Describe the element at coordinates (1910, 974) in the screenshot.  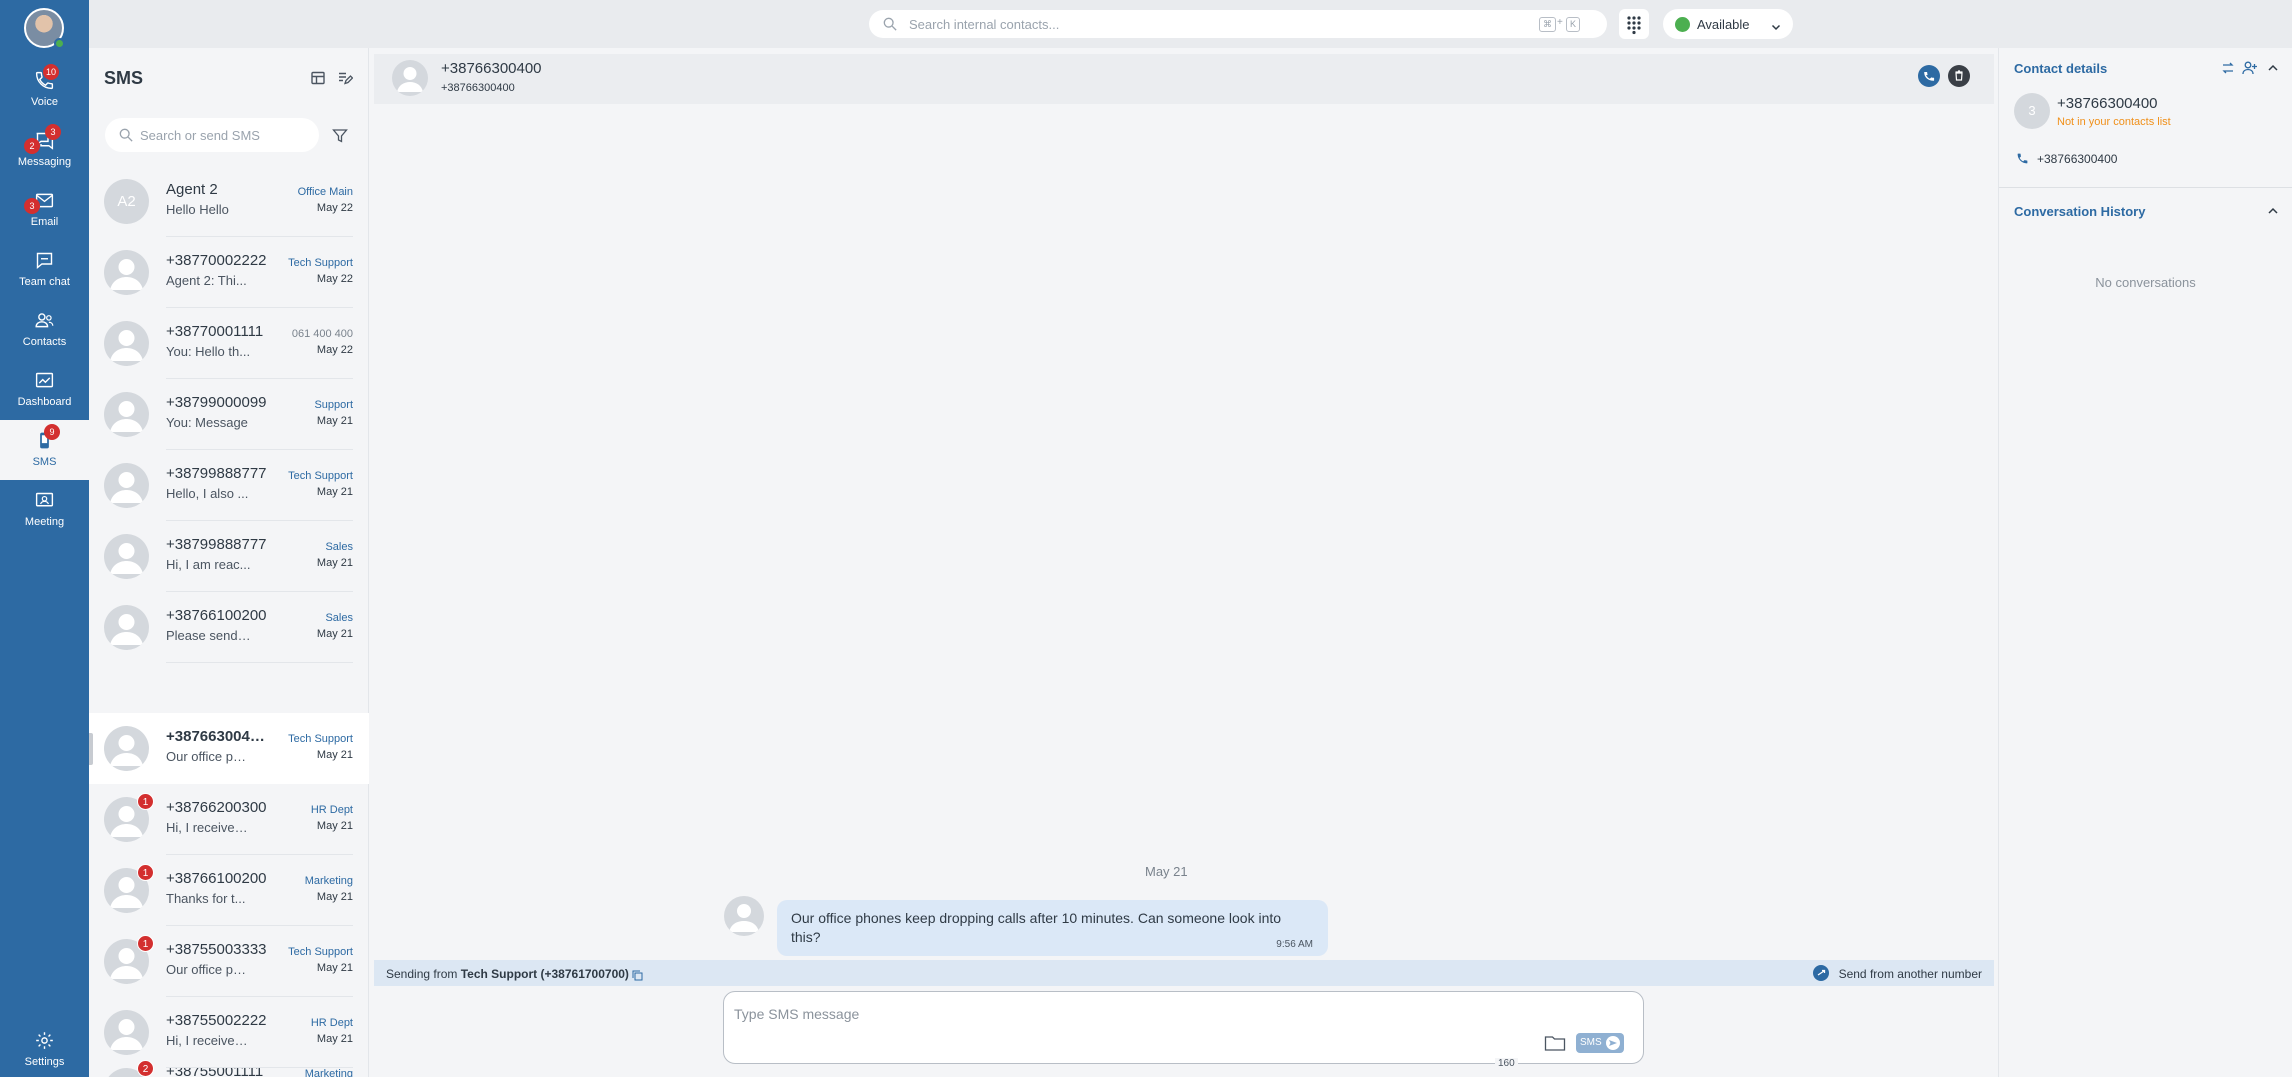
I see `send-from-another-number-link: Send from another number` at that location.